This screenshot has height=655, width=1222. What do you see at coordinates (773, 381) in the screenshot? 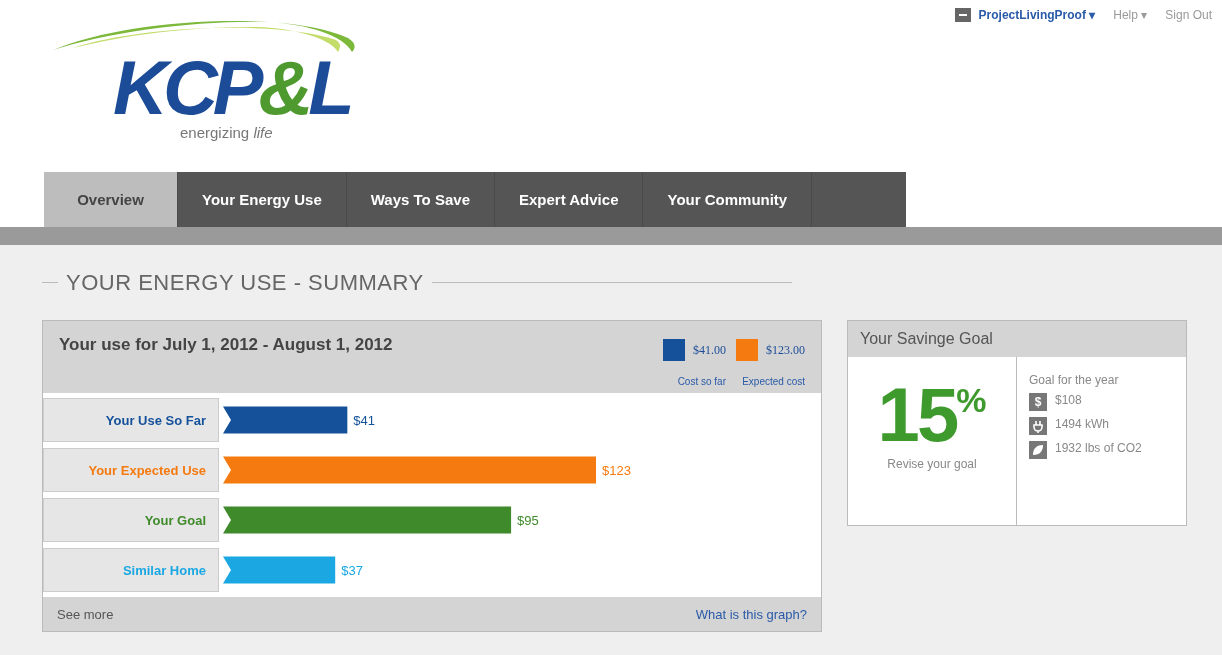
I see `legend-caption: Expected cost` at bounding box center [773, 381].